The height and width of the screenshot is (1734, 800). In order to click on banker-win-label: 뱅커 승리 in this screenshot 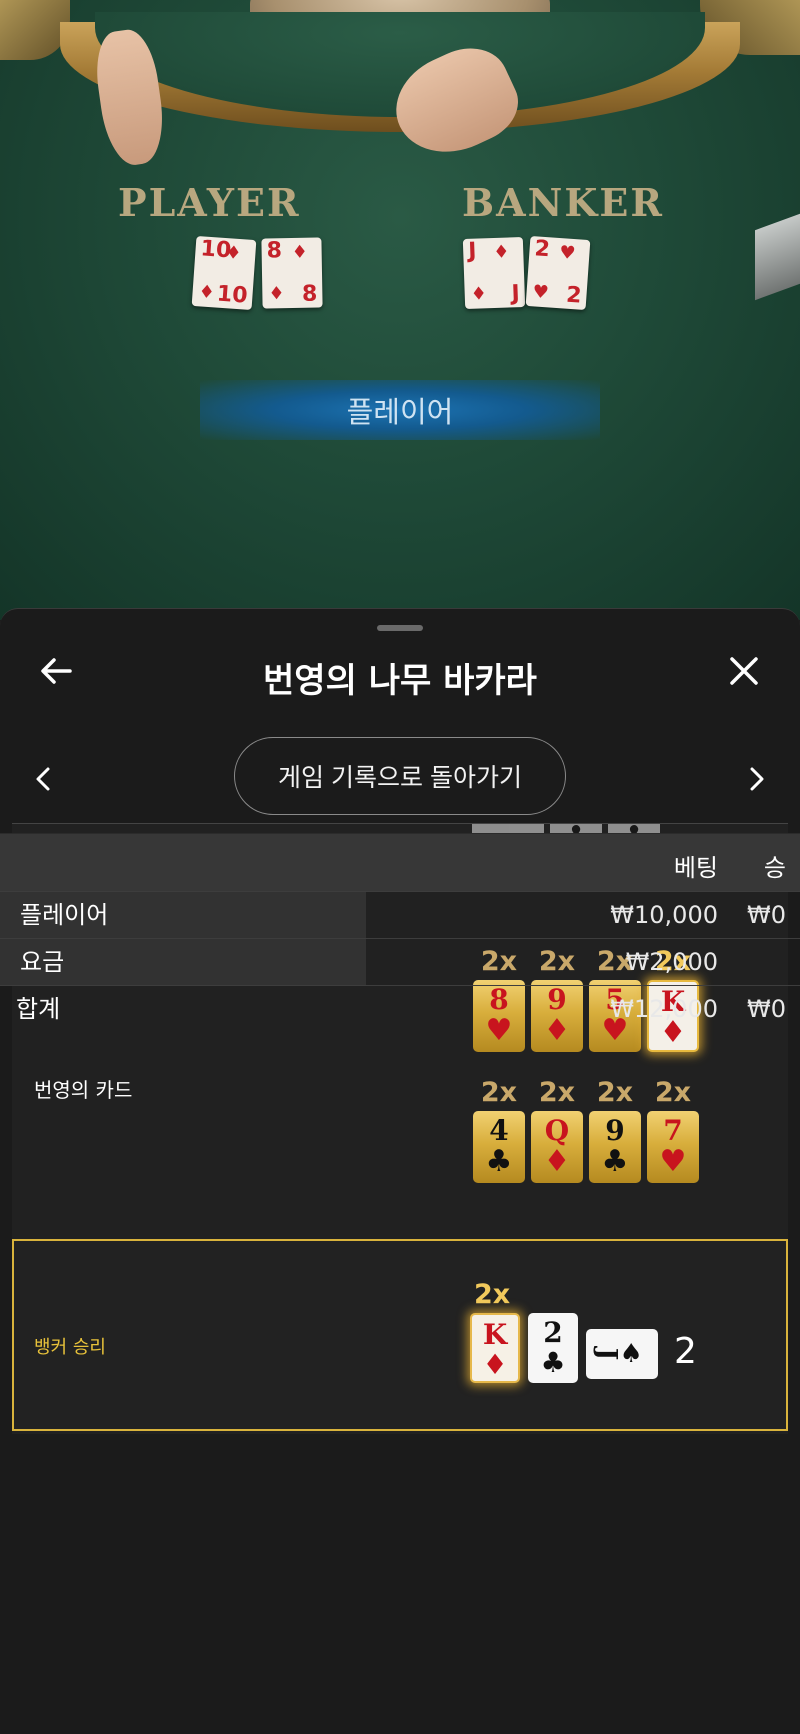, I will do `click(70, 1347)`.